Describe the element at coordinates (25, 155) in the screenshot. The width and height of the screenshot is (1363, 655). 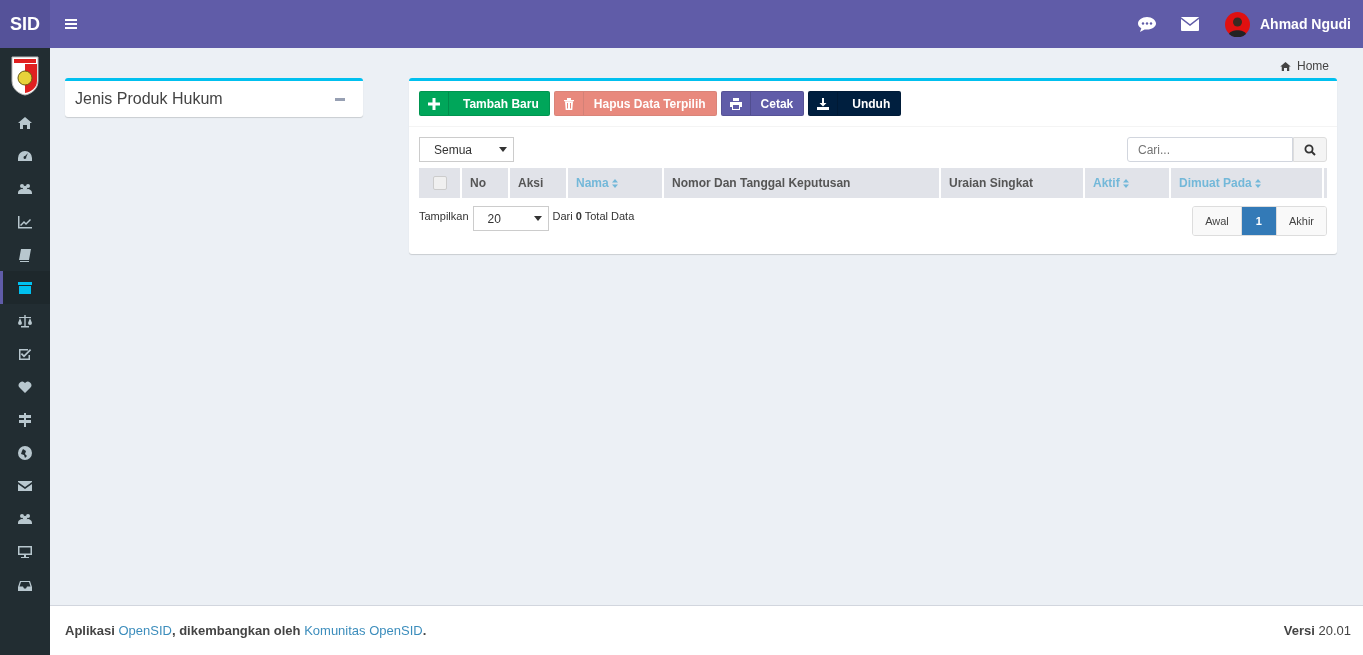
I see `dashboard-icon` at that location.